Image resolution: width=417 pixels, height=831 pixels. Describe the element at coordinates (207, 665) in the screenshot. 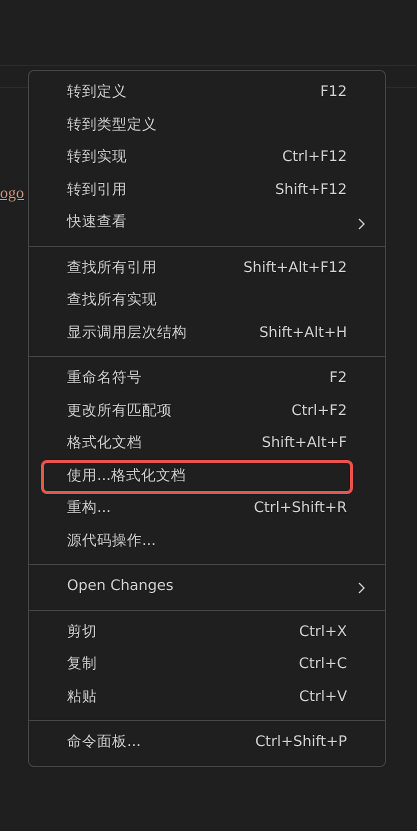

I see `menu-item: 复制 Ctrl+C` at that location.